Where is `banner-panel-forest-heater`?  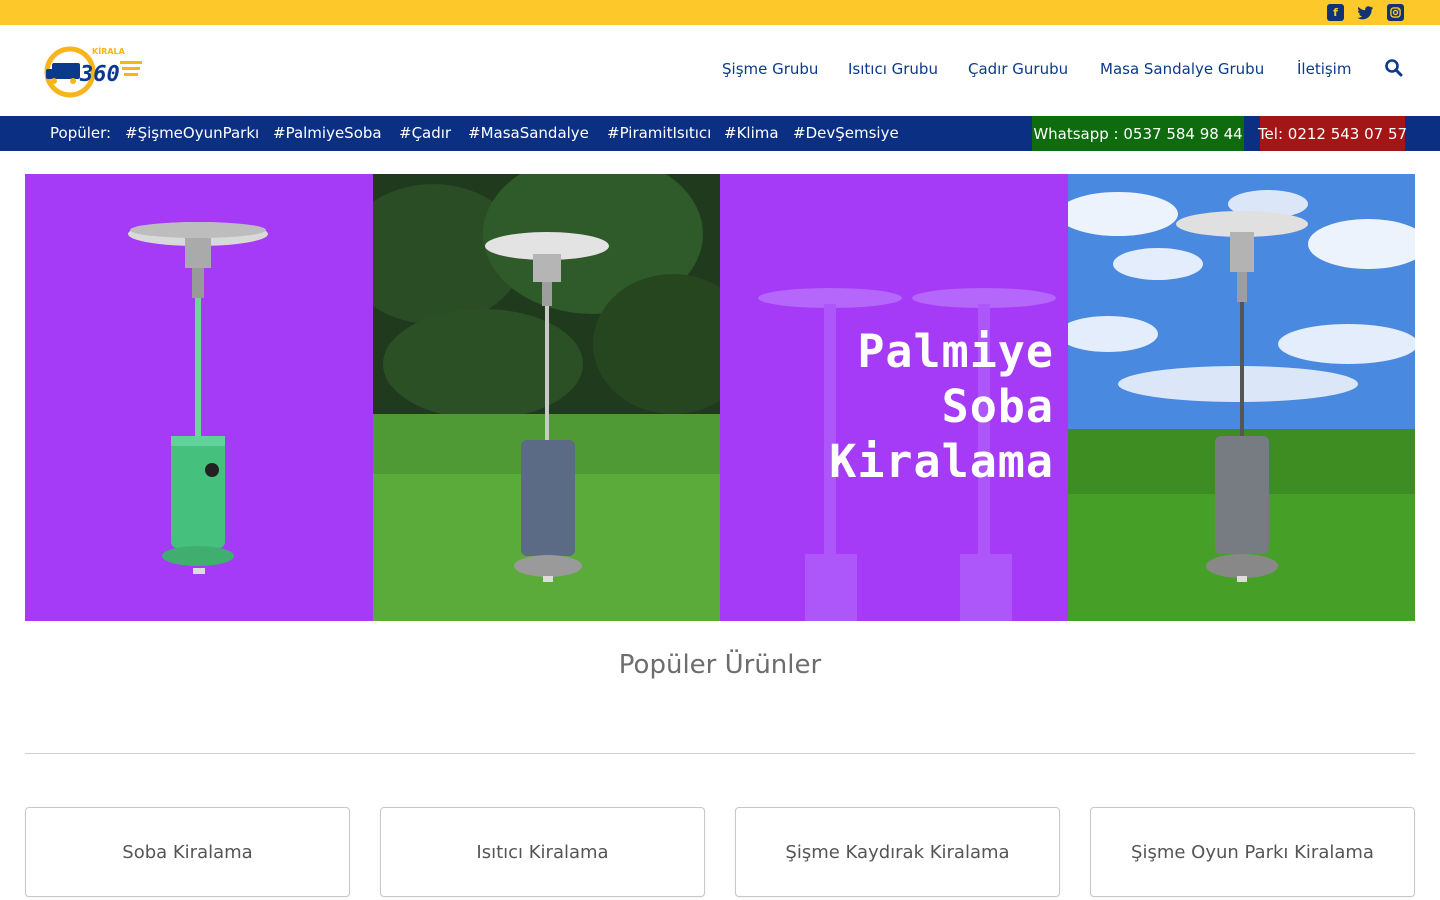 banner-panel-forest-heater is located at coordinates (546, 397).